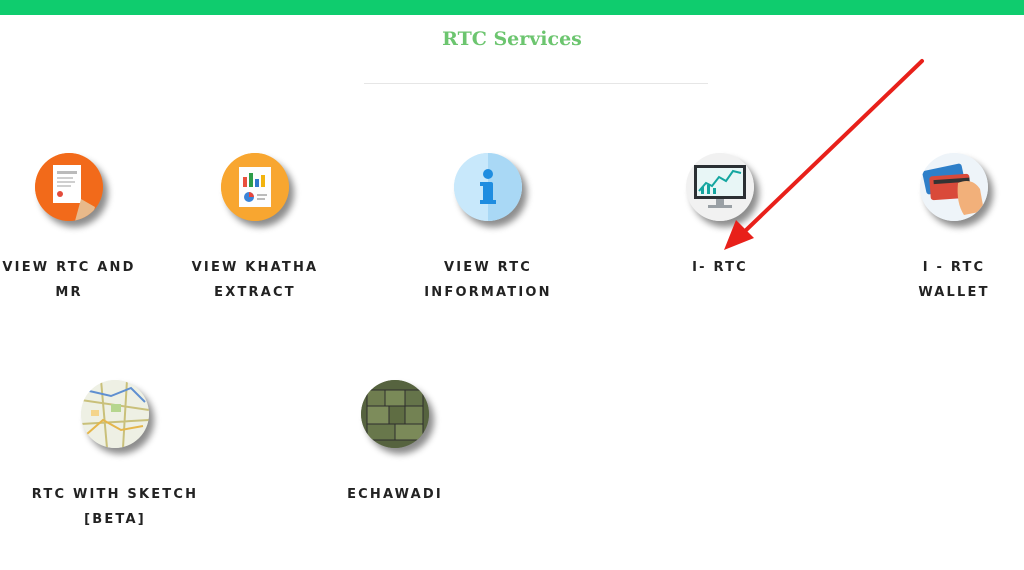 Image resolution: width=1024 pixels, height=570 pixels. What do you see at coordinates (488, 187) in the screenshot?
I see `info-icon` at bounding box center [488, 187].